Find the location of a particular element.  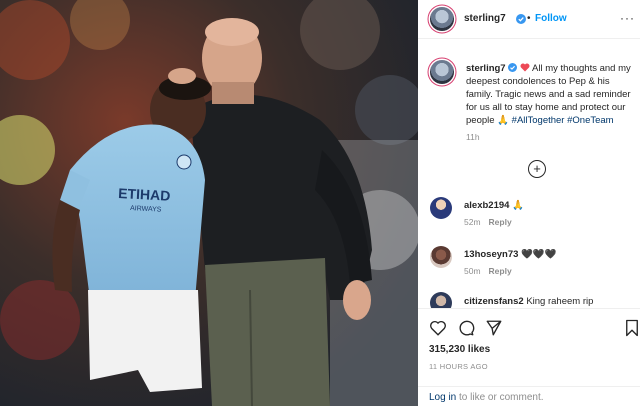

caption-hashtags: #AllTogether #OneTeam is located at coordinates (563, 120).